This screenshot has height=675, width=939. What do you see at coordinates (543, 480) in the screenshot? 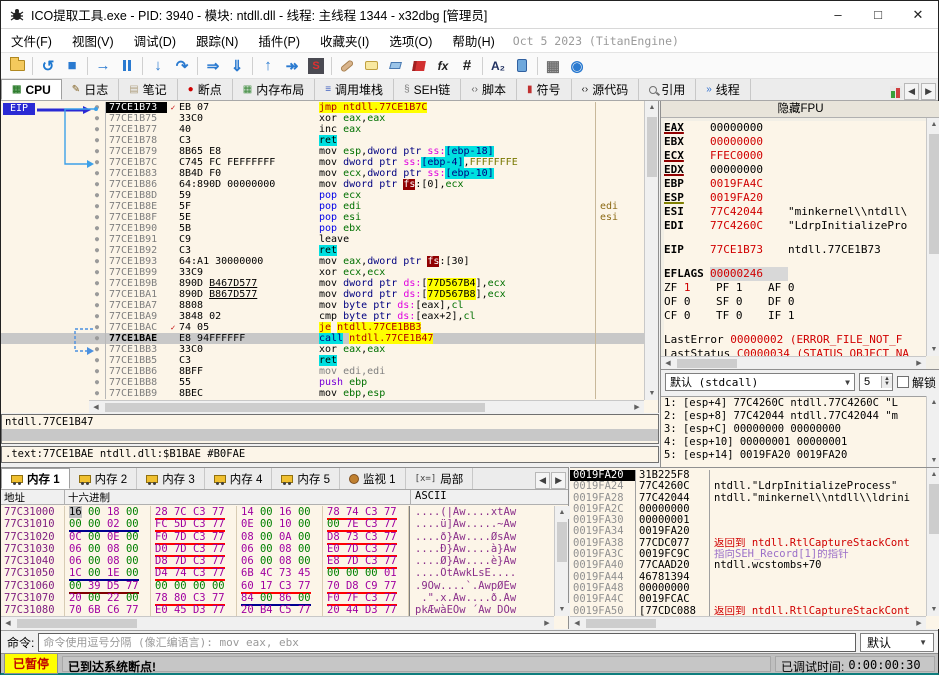
I see `dump-tabs-left-icon: ◀` at bounding box center [543, 480].